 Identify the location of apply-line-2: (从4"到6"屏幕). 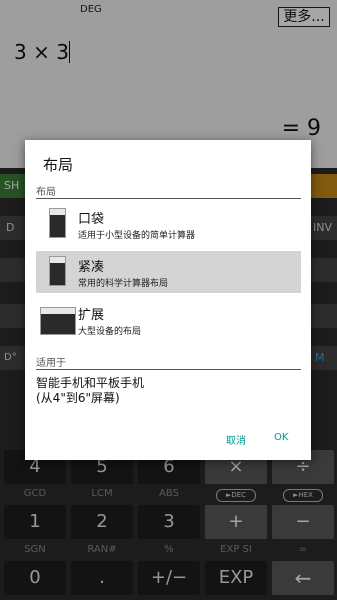
(78, 398).